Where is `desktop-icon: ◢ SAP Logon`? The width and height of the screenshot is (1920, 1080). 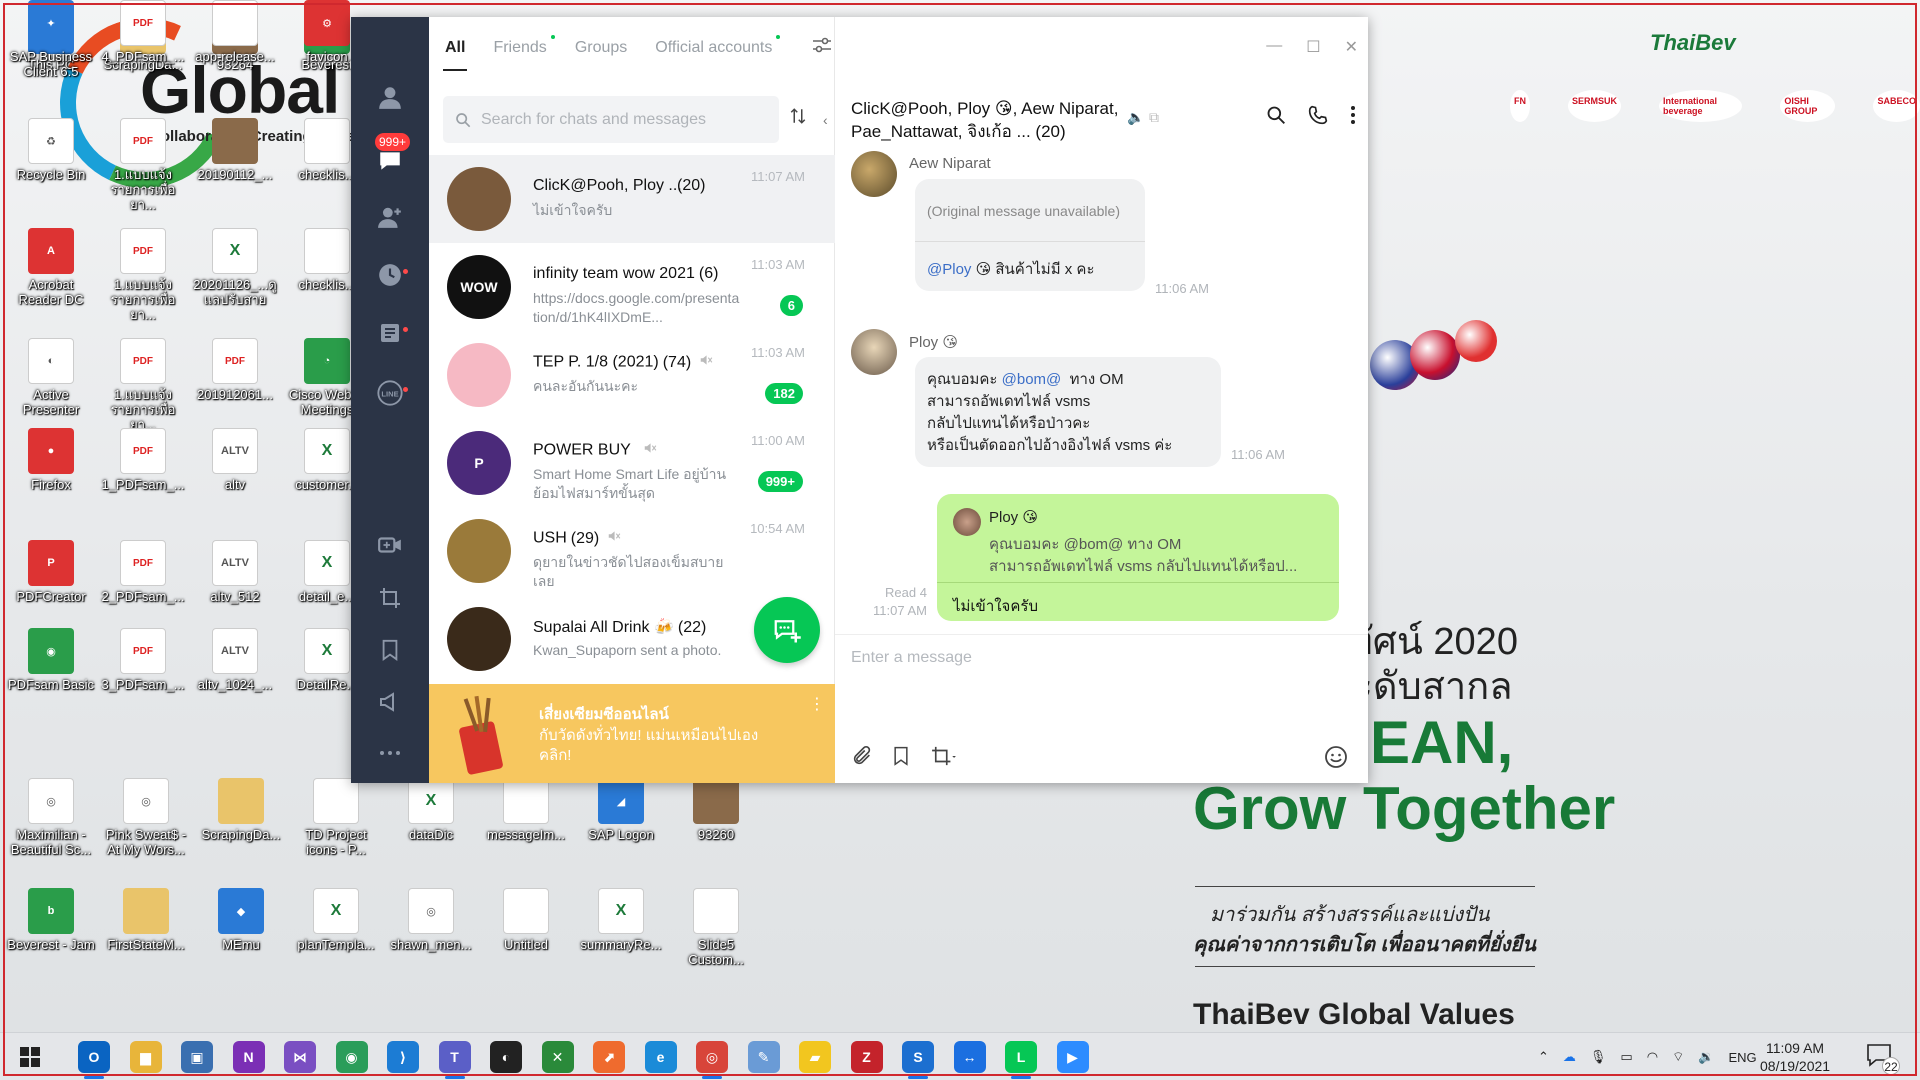
desktop-icon: ◢ SAP Logon is located at coordinates (621, 810).